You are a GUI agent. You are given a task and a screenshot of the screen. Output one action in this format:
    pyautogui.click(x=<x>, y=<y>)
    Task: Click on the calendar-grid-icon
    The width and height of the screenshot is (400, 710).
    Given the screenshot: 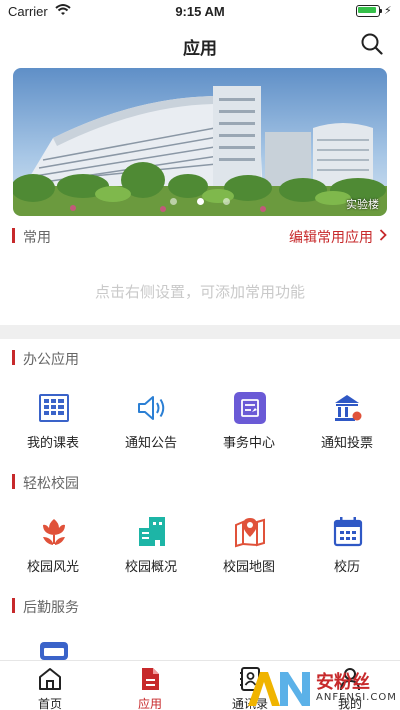 What is the action you would take?
    pyautogui.click(x=54, y=408)
    